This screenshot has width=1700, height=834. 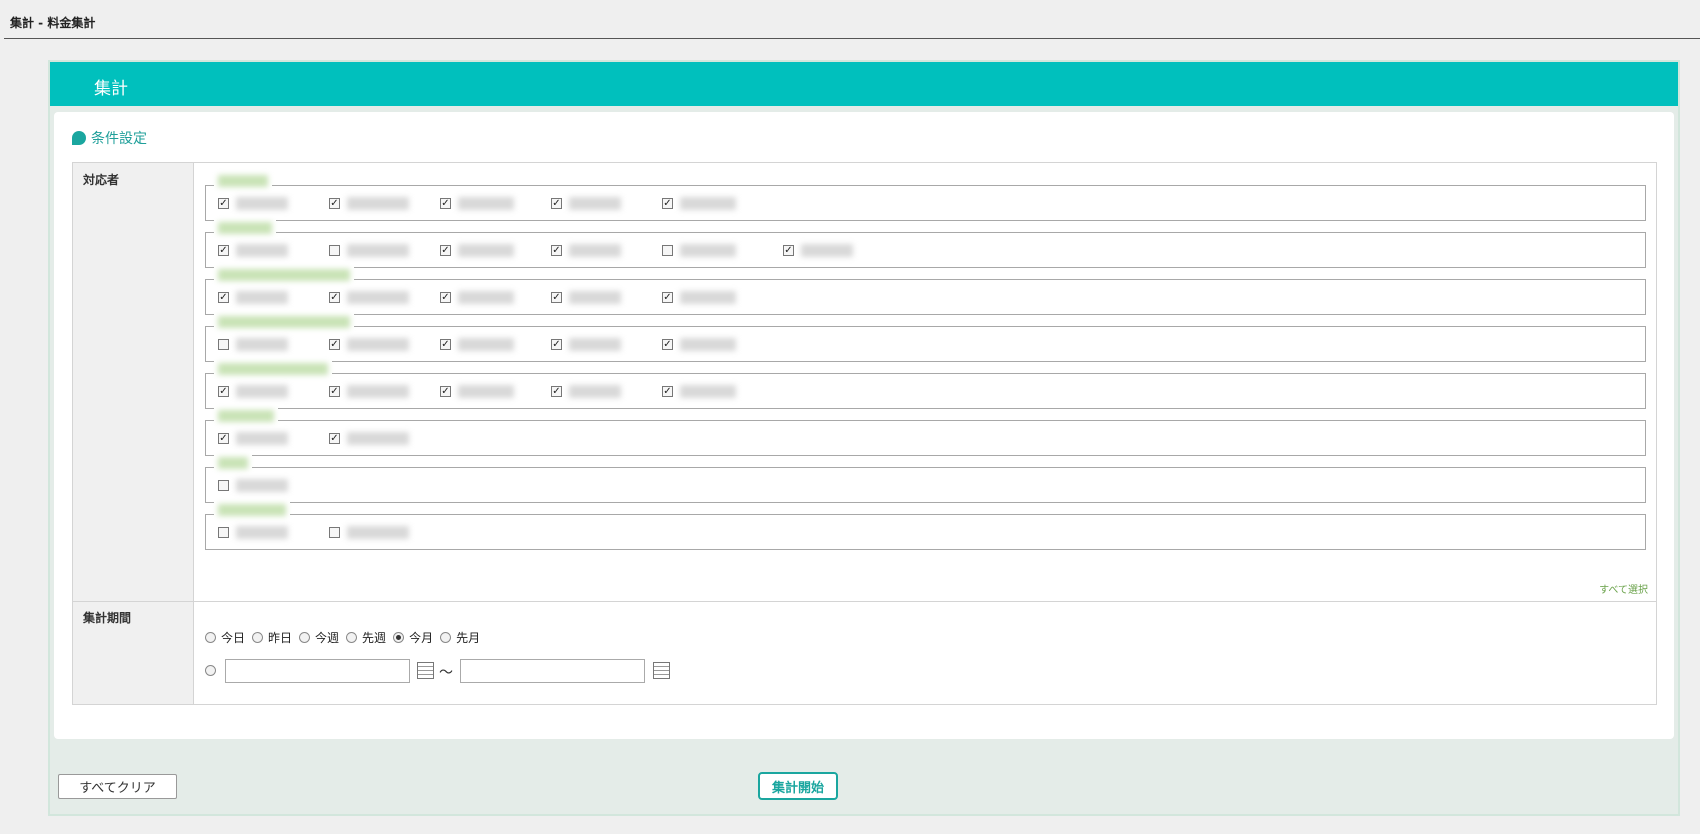 I want to click on period-options: 今日 昨日 今週 先週 今月 先月, so click(x=346, y=639).